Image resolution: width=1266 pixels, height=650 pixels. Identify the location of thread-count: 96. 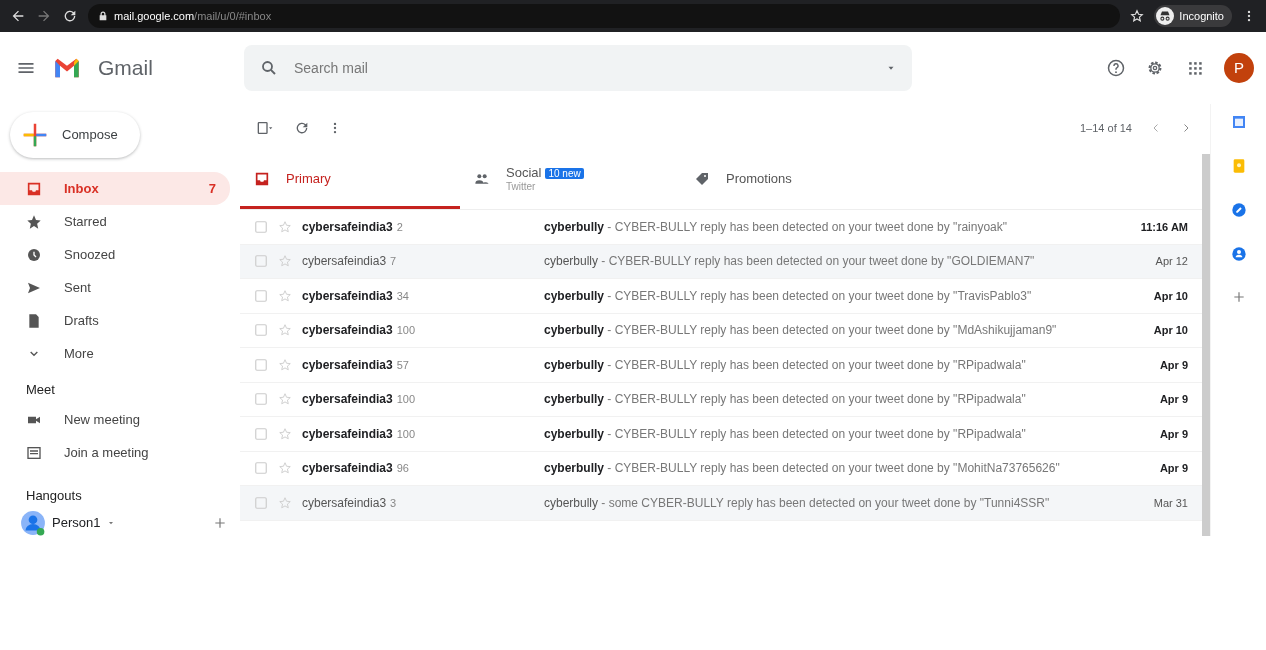
(402, 468).